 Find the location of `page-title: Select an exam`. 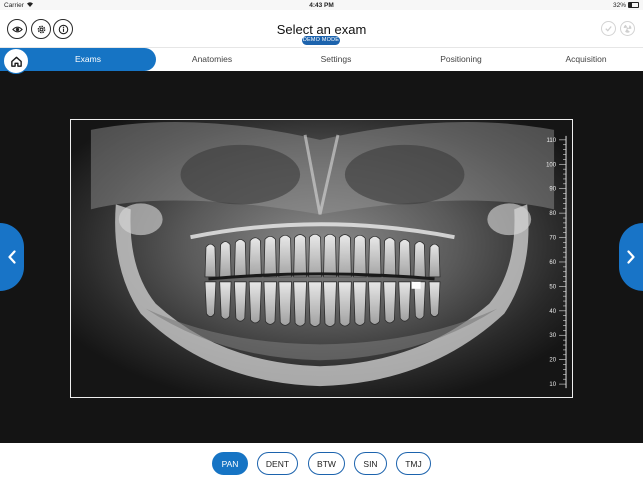

page-title: Select an exam is located at coordinates (321, 29).